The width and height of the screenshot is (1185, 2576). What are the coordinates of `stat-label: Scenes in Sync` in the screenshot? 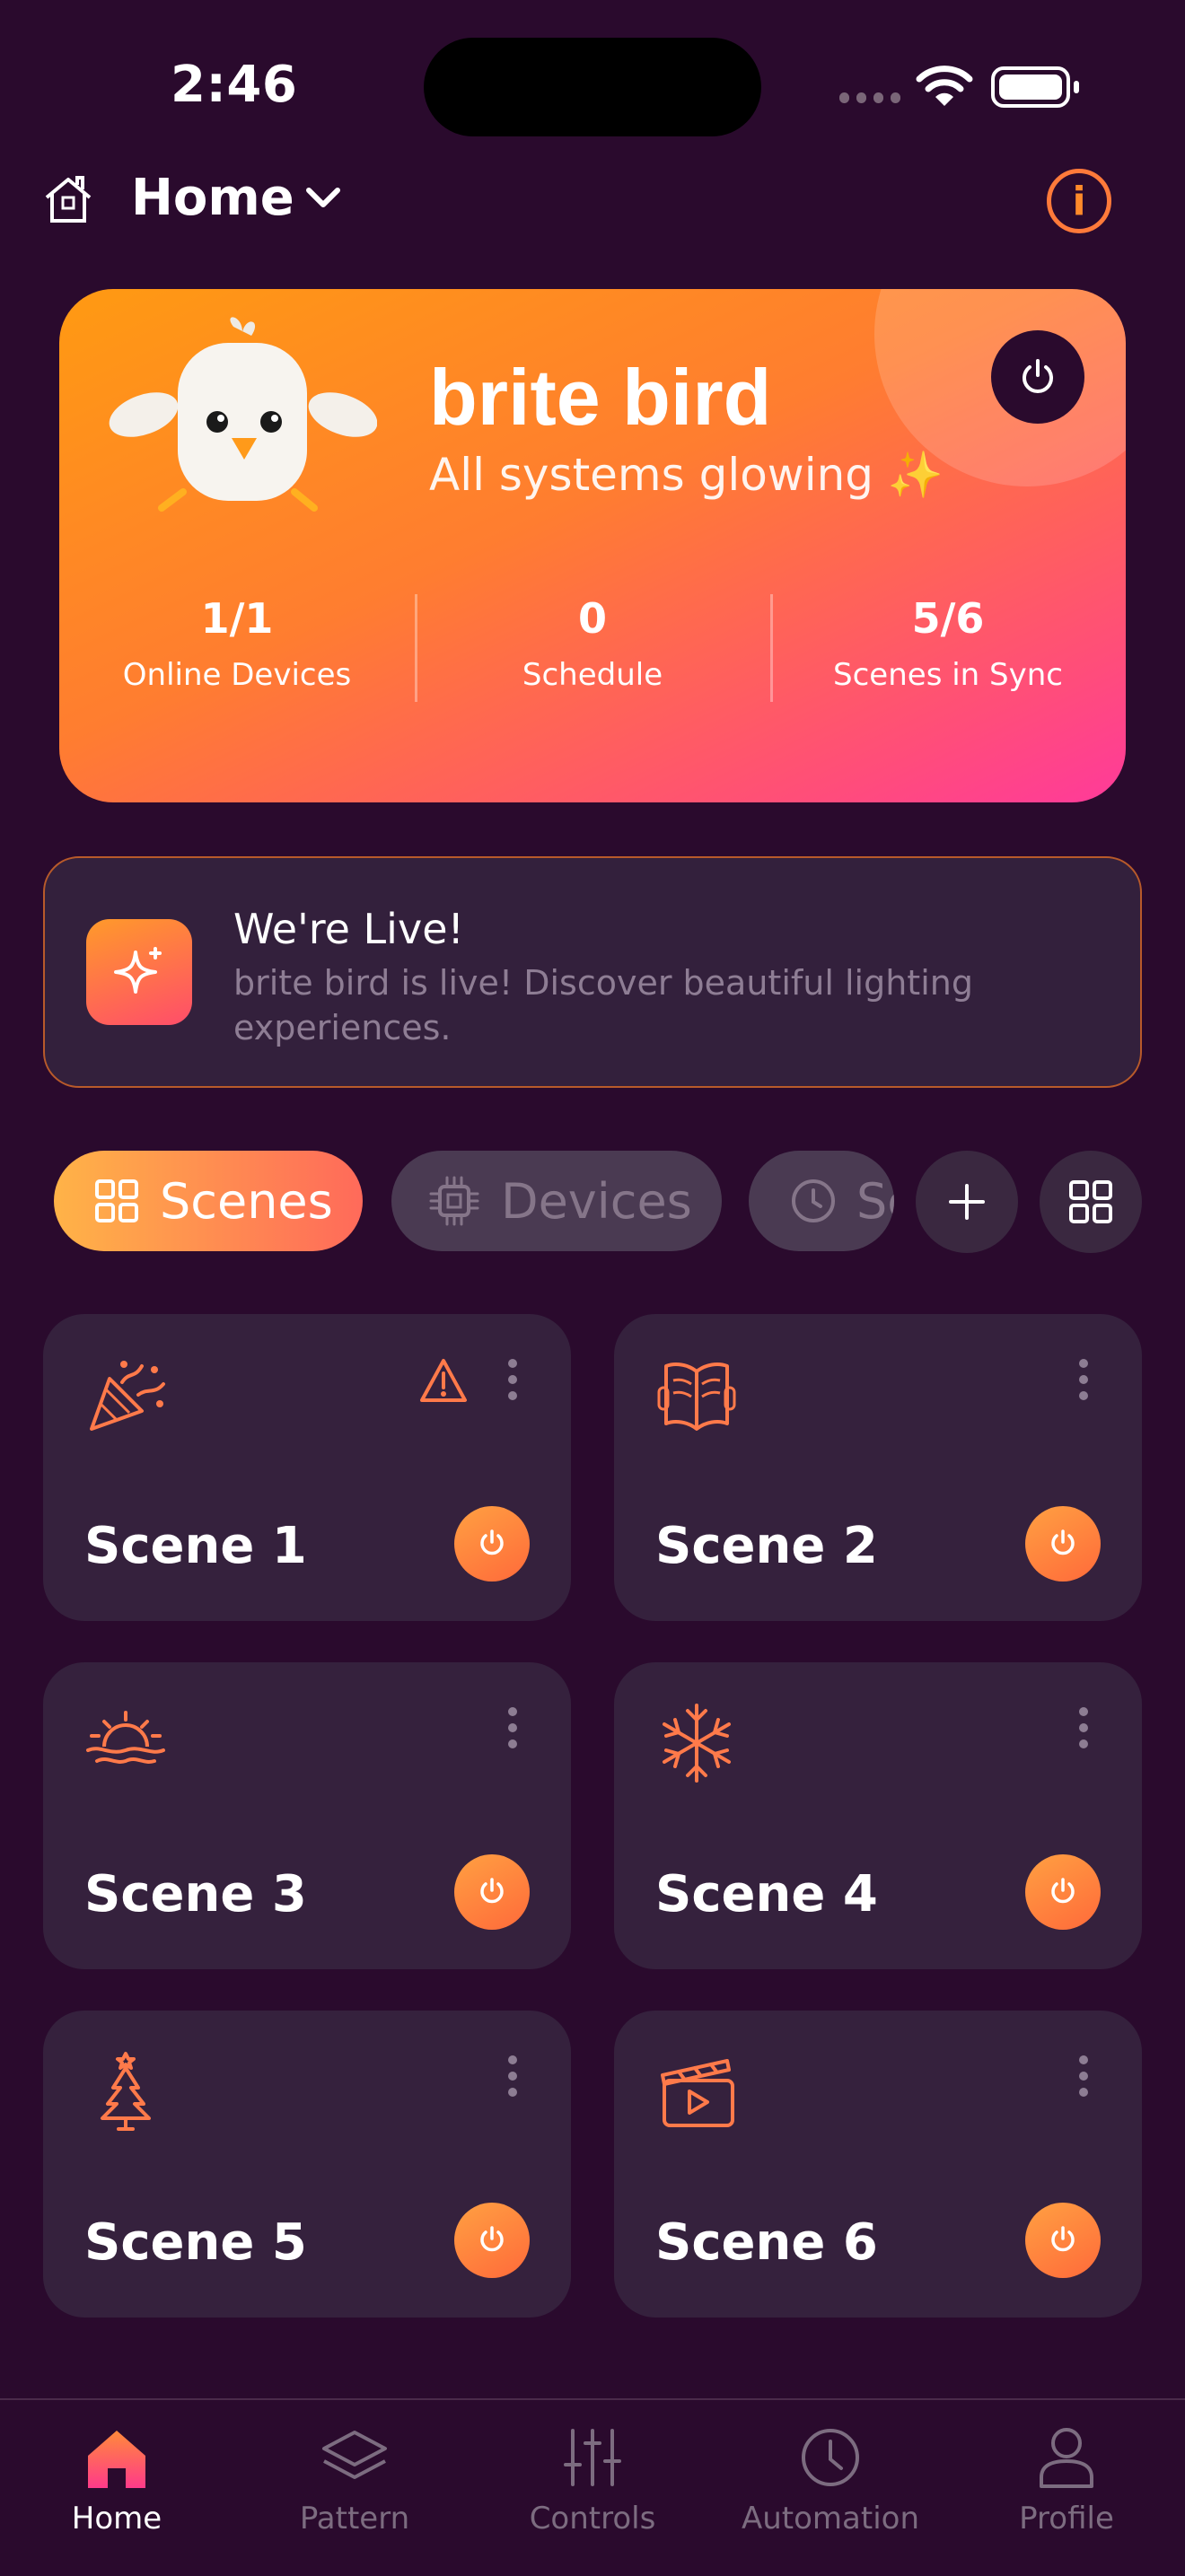 It's located at (948, 675).